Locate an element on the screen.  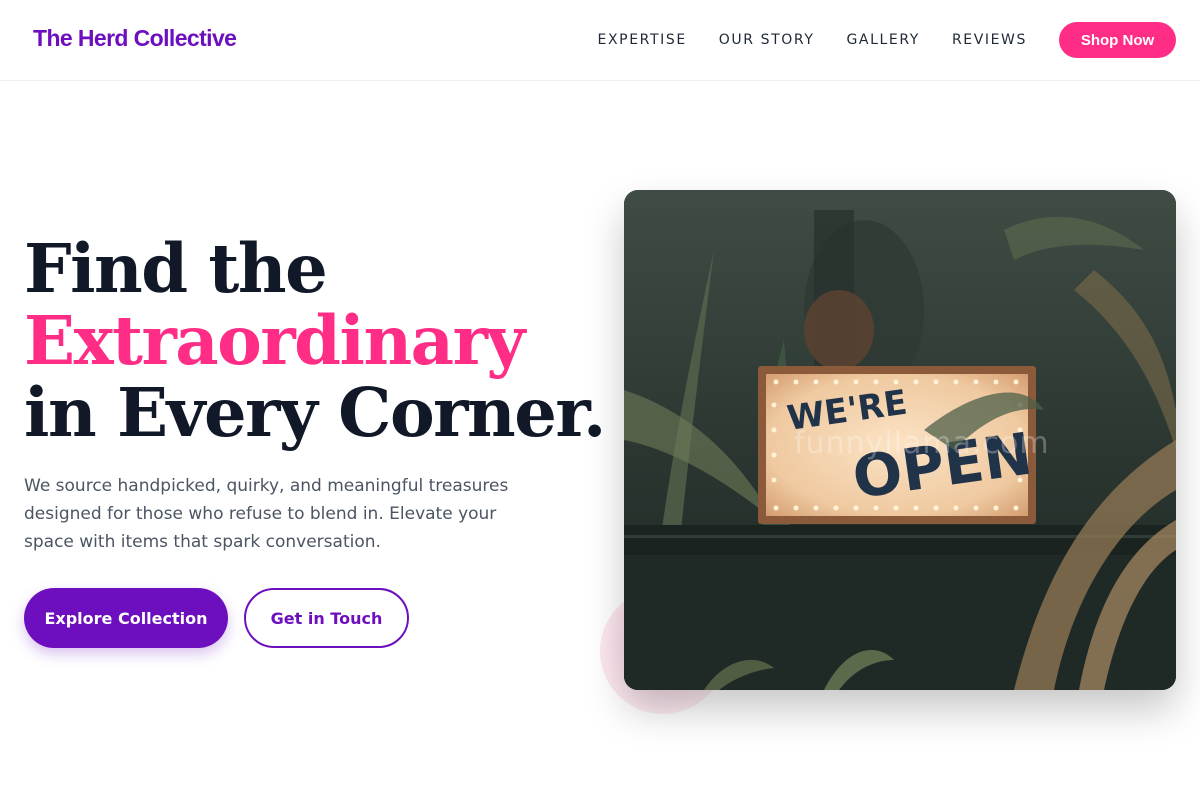
nav-link-expertise: EXPERTISE is located at coordinates (642, 40).